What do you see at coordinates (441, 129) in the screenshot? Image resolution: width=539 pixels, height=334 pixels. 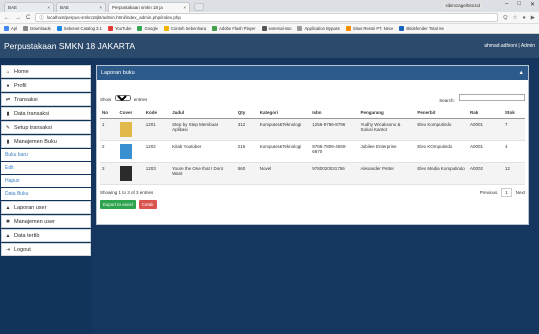 I see `cell-penerbit: Elex Komputindo` at bounding box center [441, 129].